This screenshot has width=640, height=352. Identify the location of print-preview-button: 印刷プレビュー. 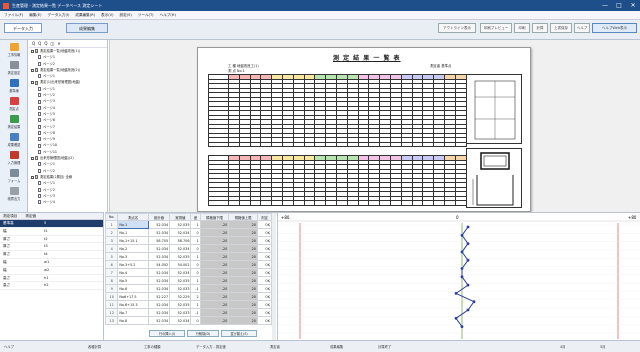
(496, 28).